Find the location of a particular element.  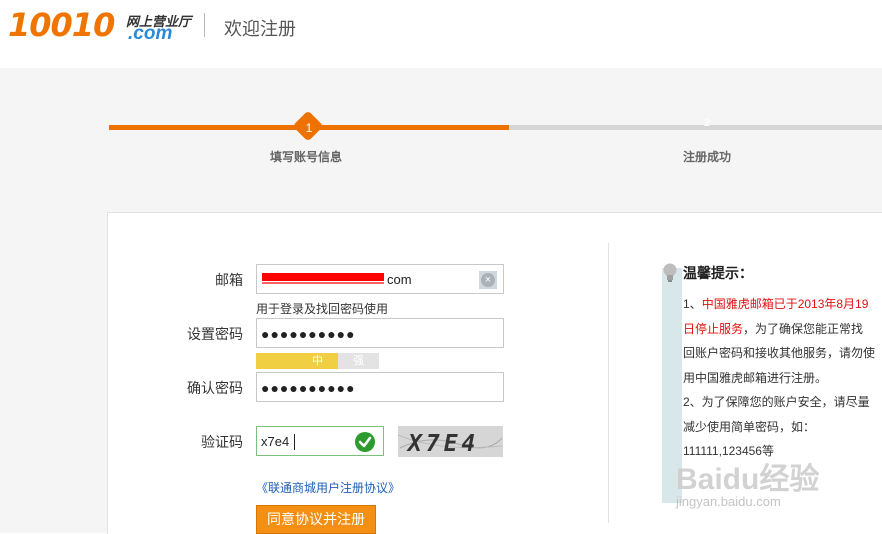

email-hint: 用于登录及找回密码使用 is located at coordinates (322, 309).